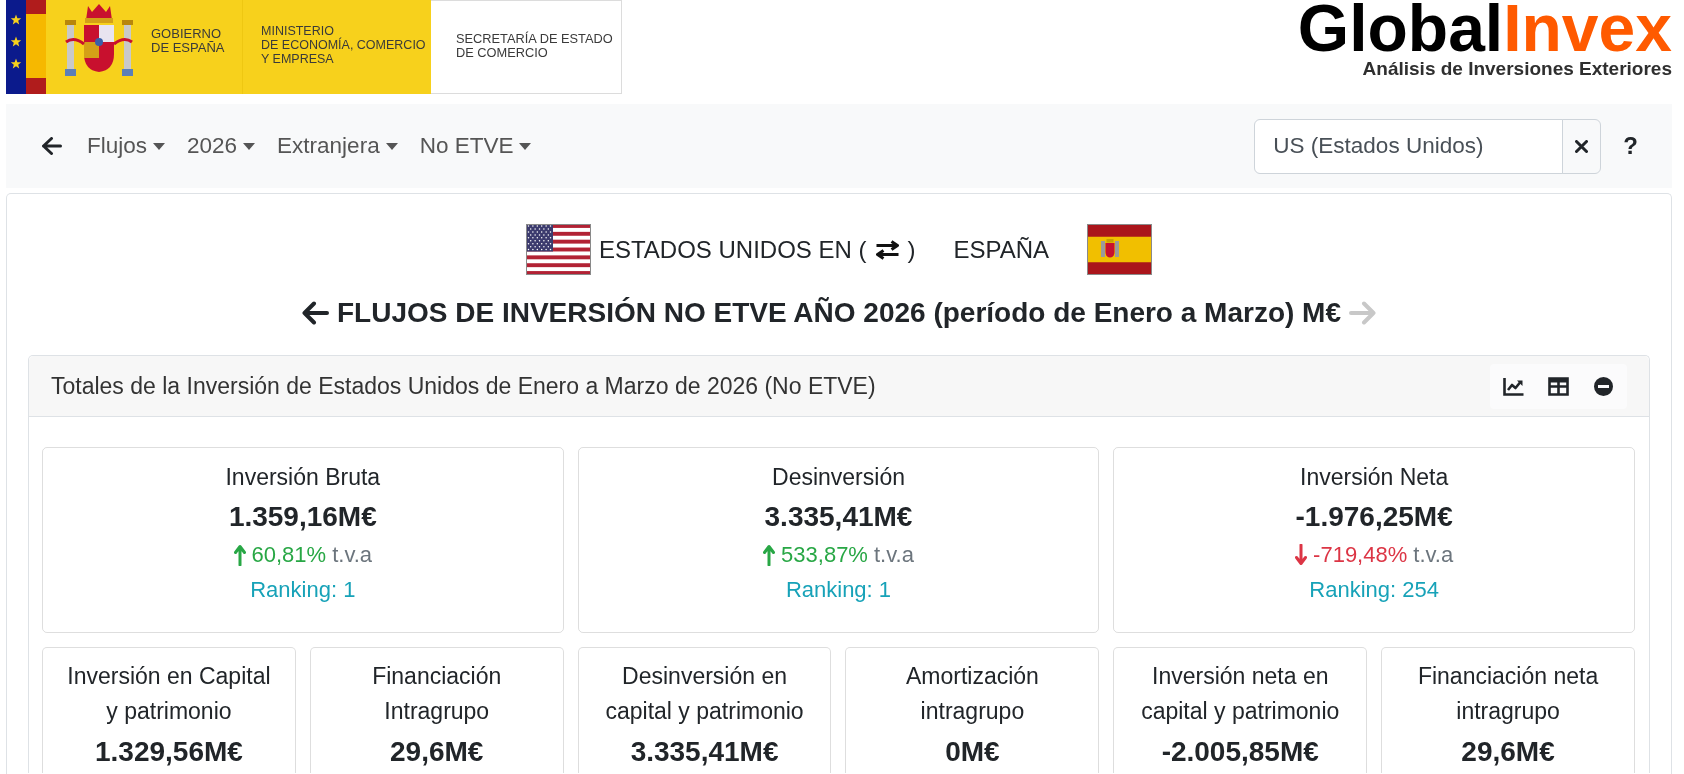 The height and width of the screenshot is (774, 1684). I want to click on panel-title: Totales de la Inversión de Estados Unidos de Enero a Marzo de 2026 (No ETVE), so click(463, 386).